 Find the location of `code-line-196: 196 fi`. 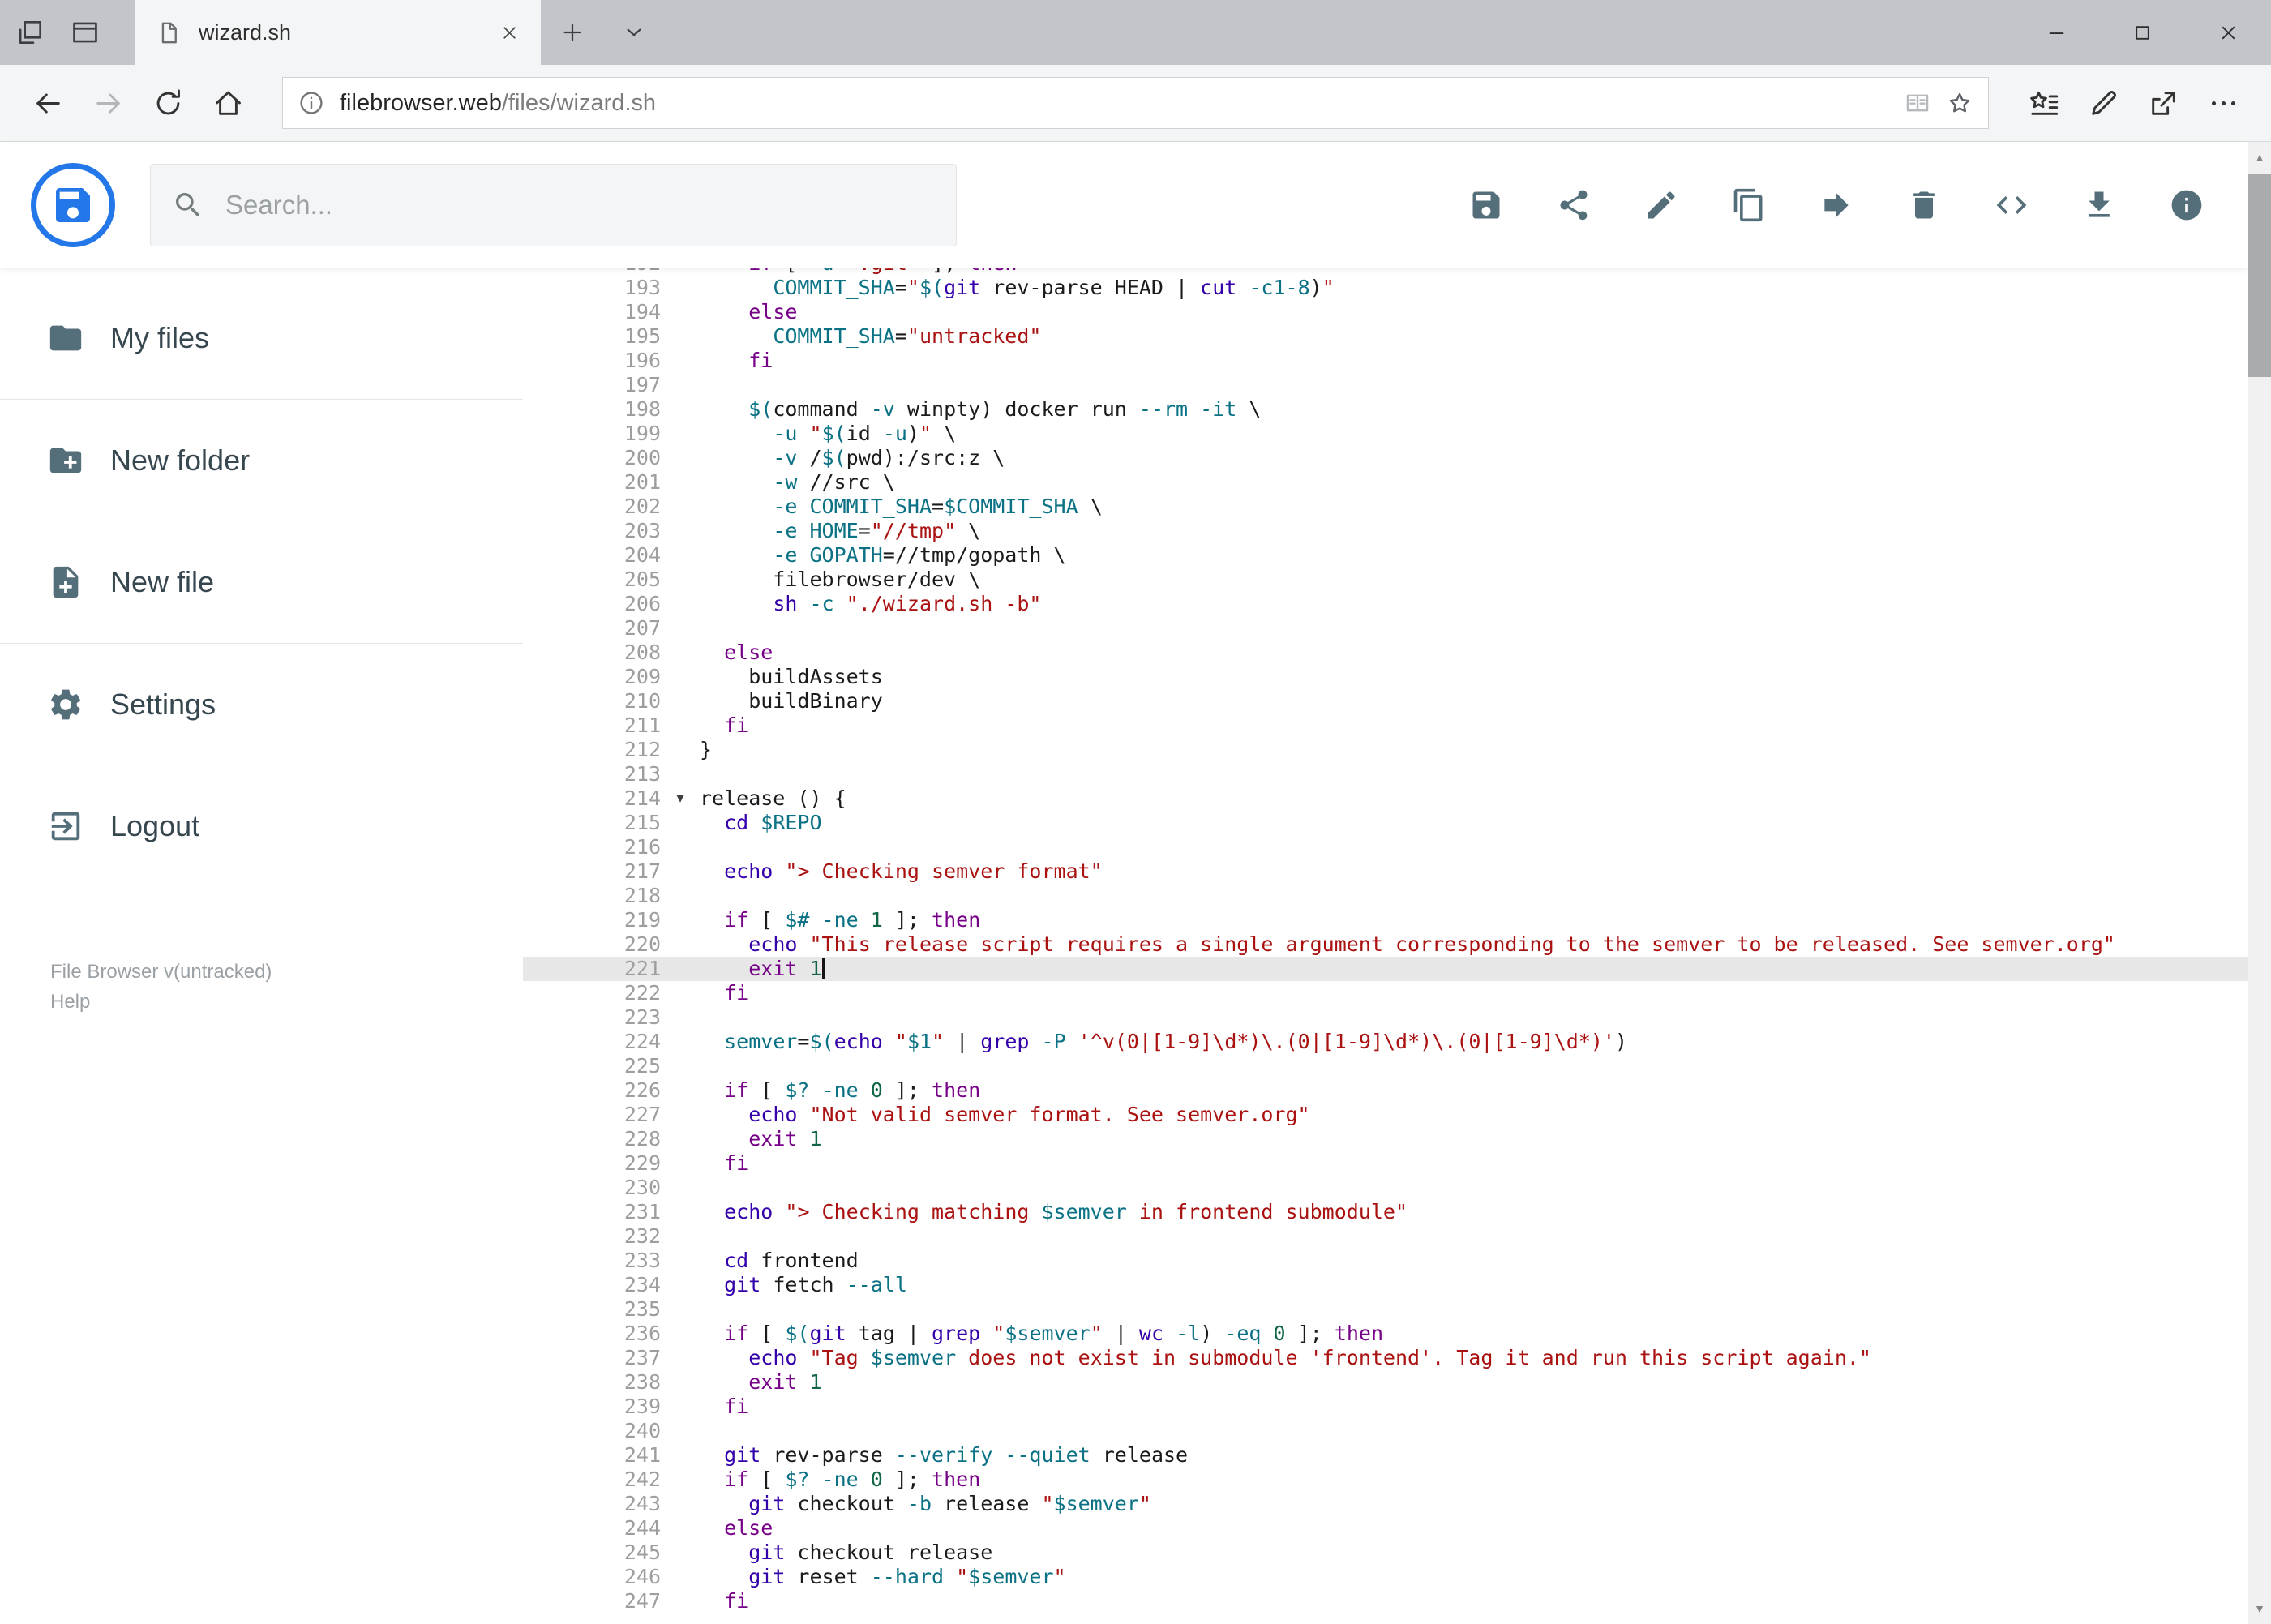

code-line-196: 196 fi is located at coordinates (1385, 361).